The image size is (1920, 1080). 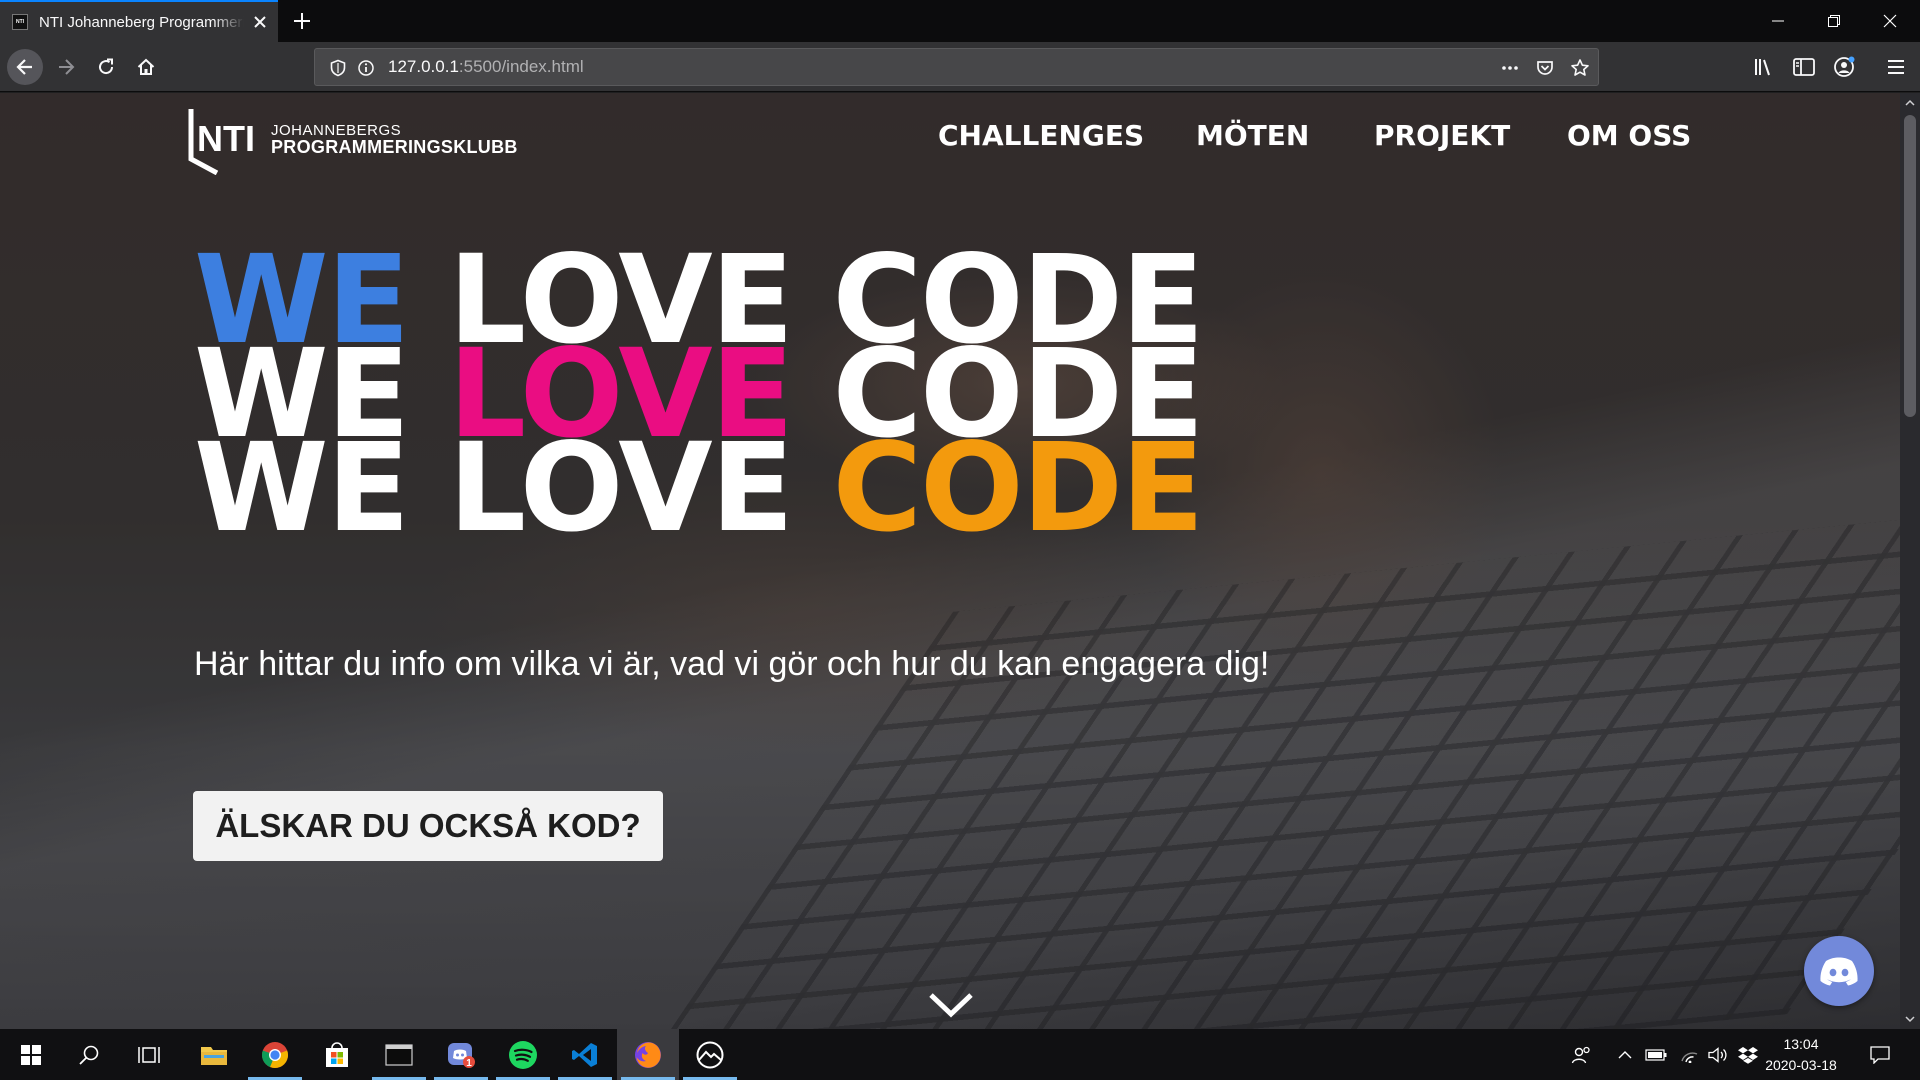 I want to click on discord-button, so click(x=1839, y=971).